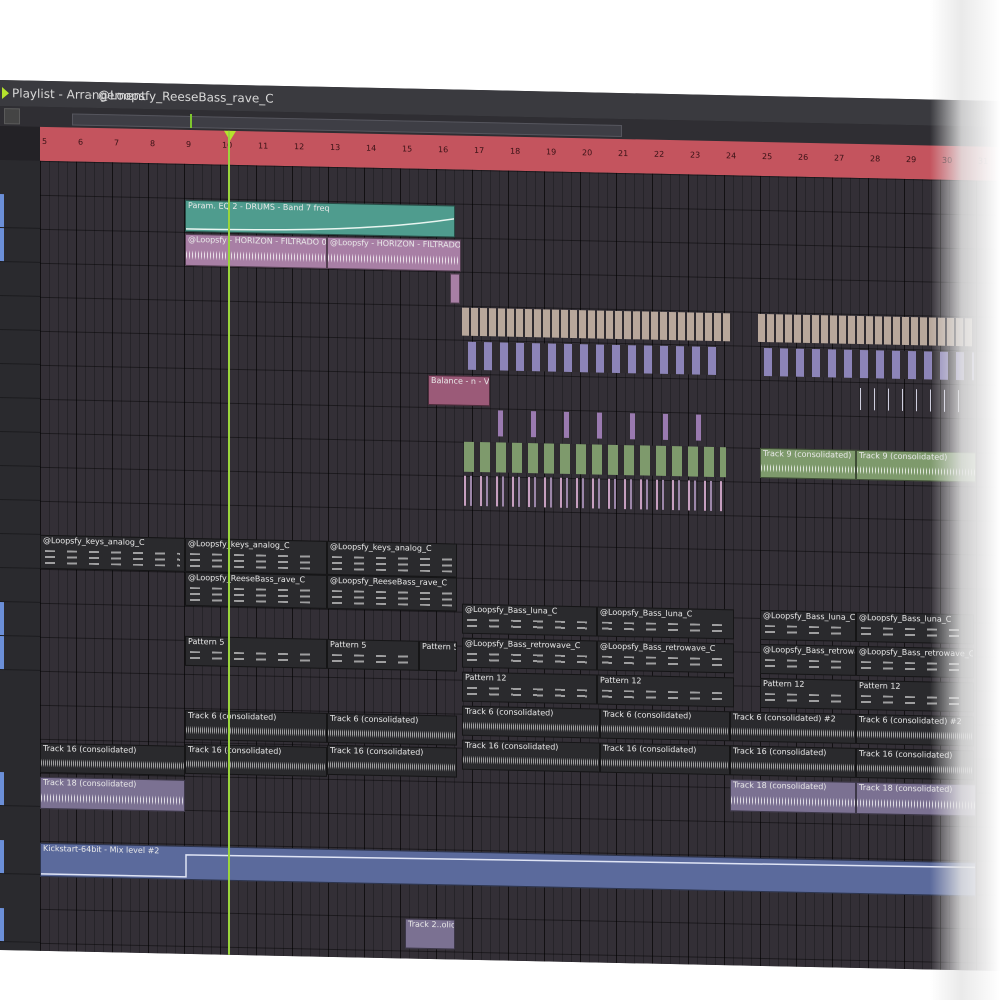 Image resolution: width=1000 pixels, height=1000 pixels. Describe the element at coordinates (659, 154) in the screenshot. I see `bar-number: 22` at that location.